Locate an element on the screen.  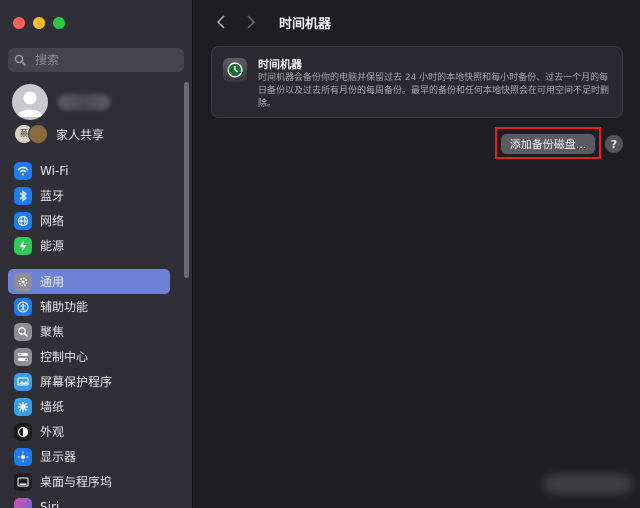
sidebar-item-accessibility: 辅助功能 is located at coordinates (89, 306).